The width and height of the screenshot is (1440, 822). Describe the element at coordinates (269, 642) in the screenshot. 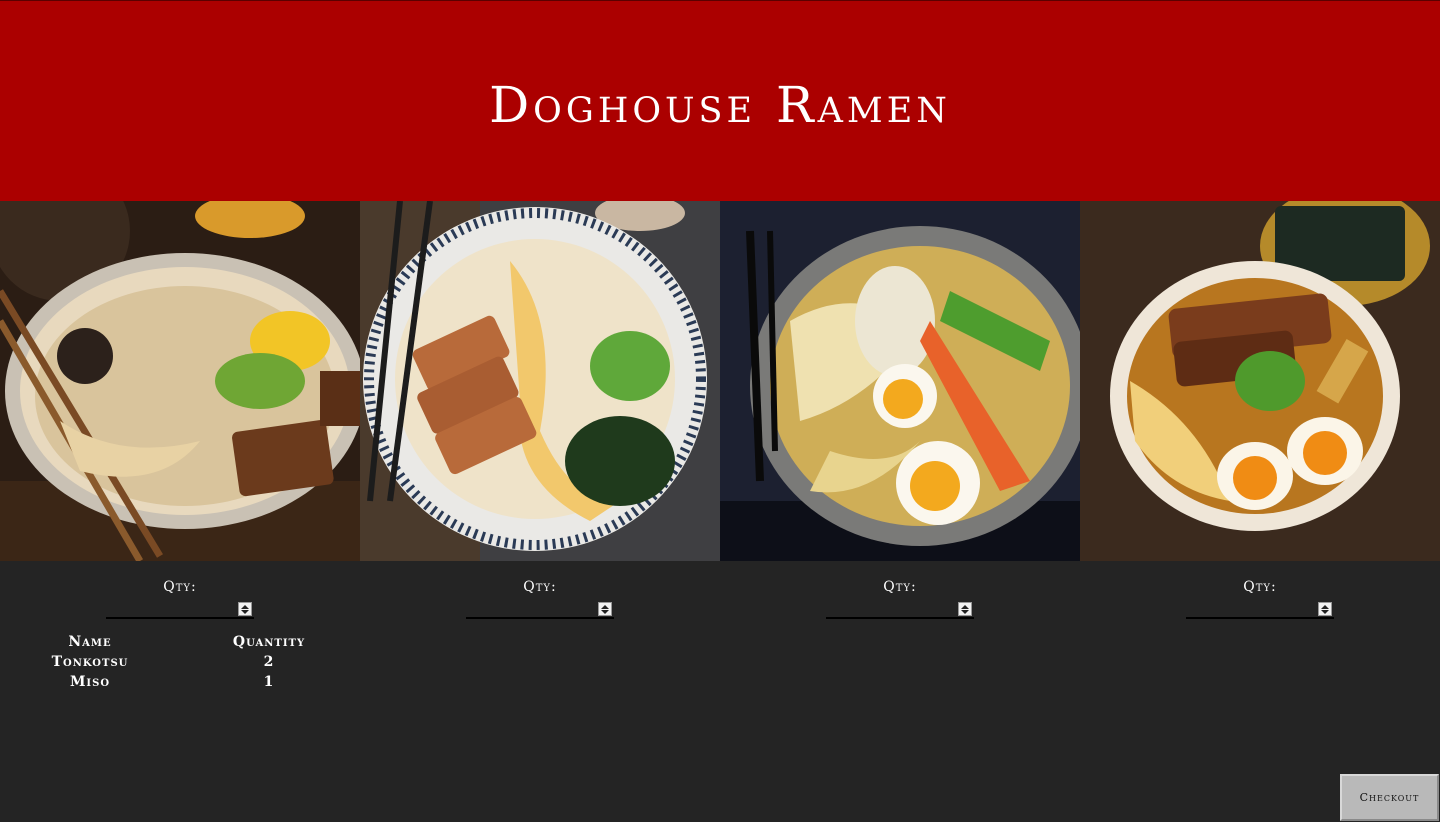

I see `quantity-column-header: Quantity` at that location.